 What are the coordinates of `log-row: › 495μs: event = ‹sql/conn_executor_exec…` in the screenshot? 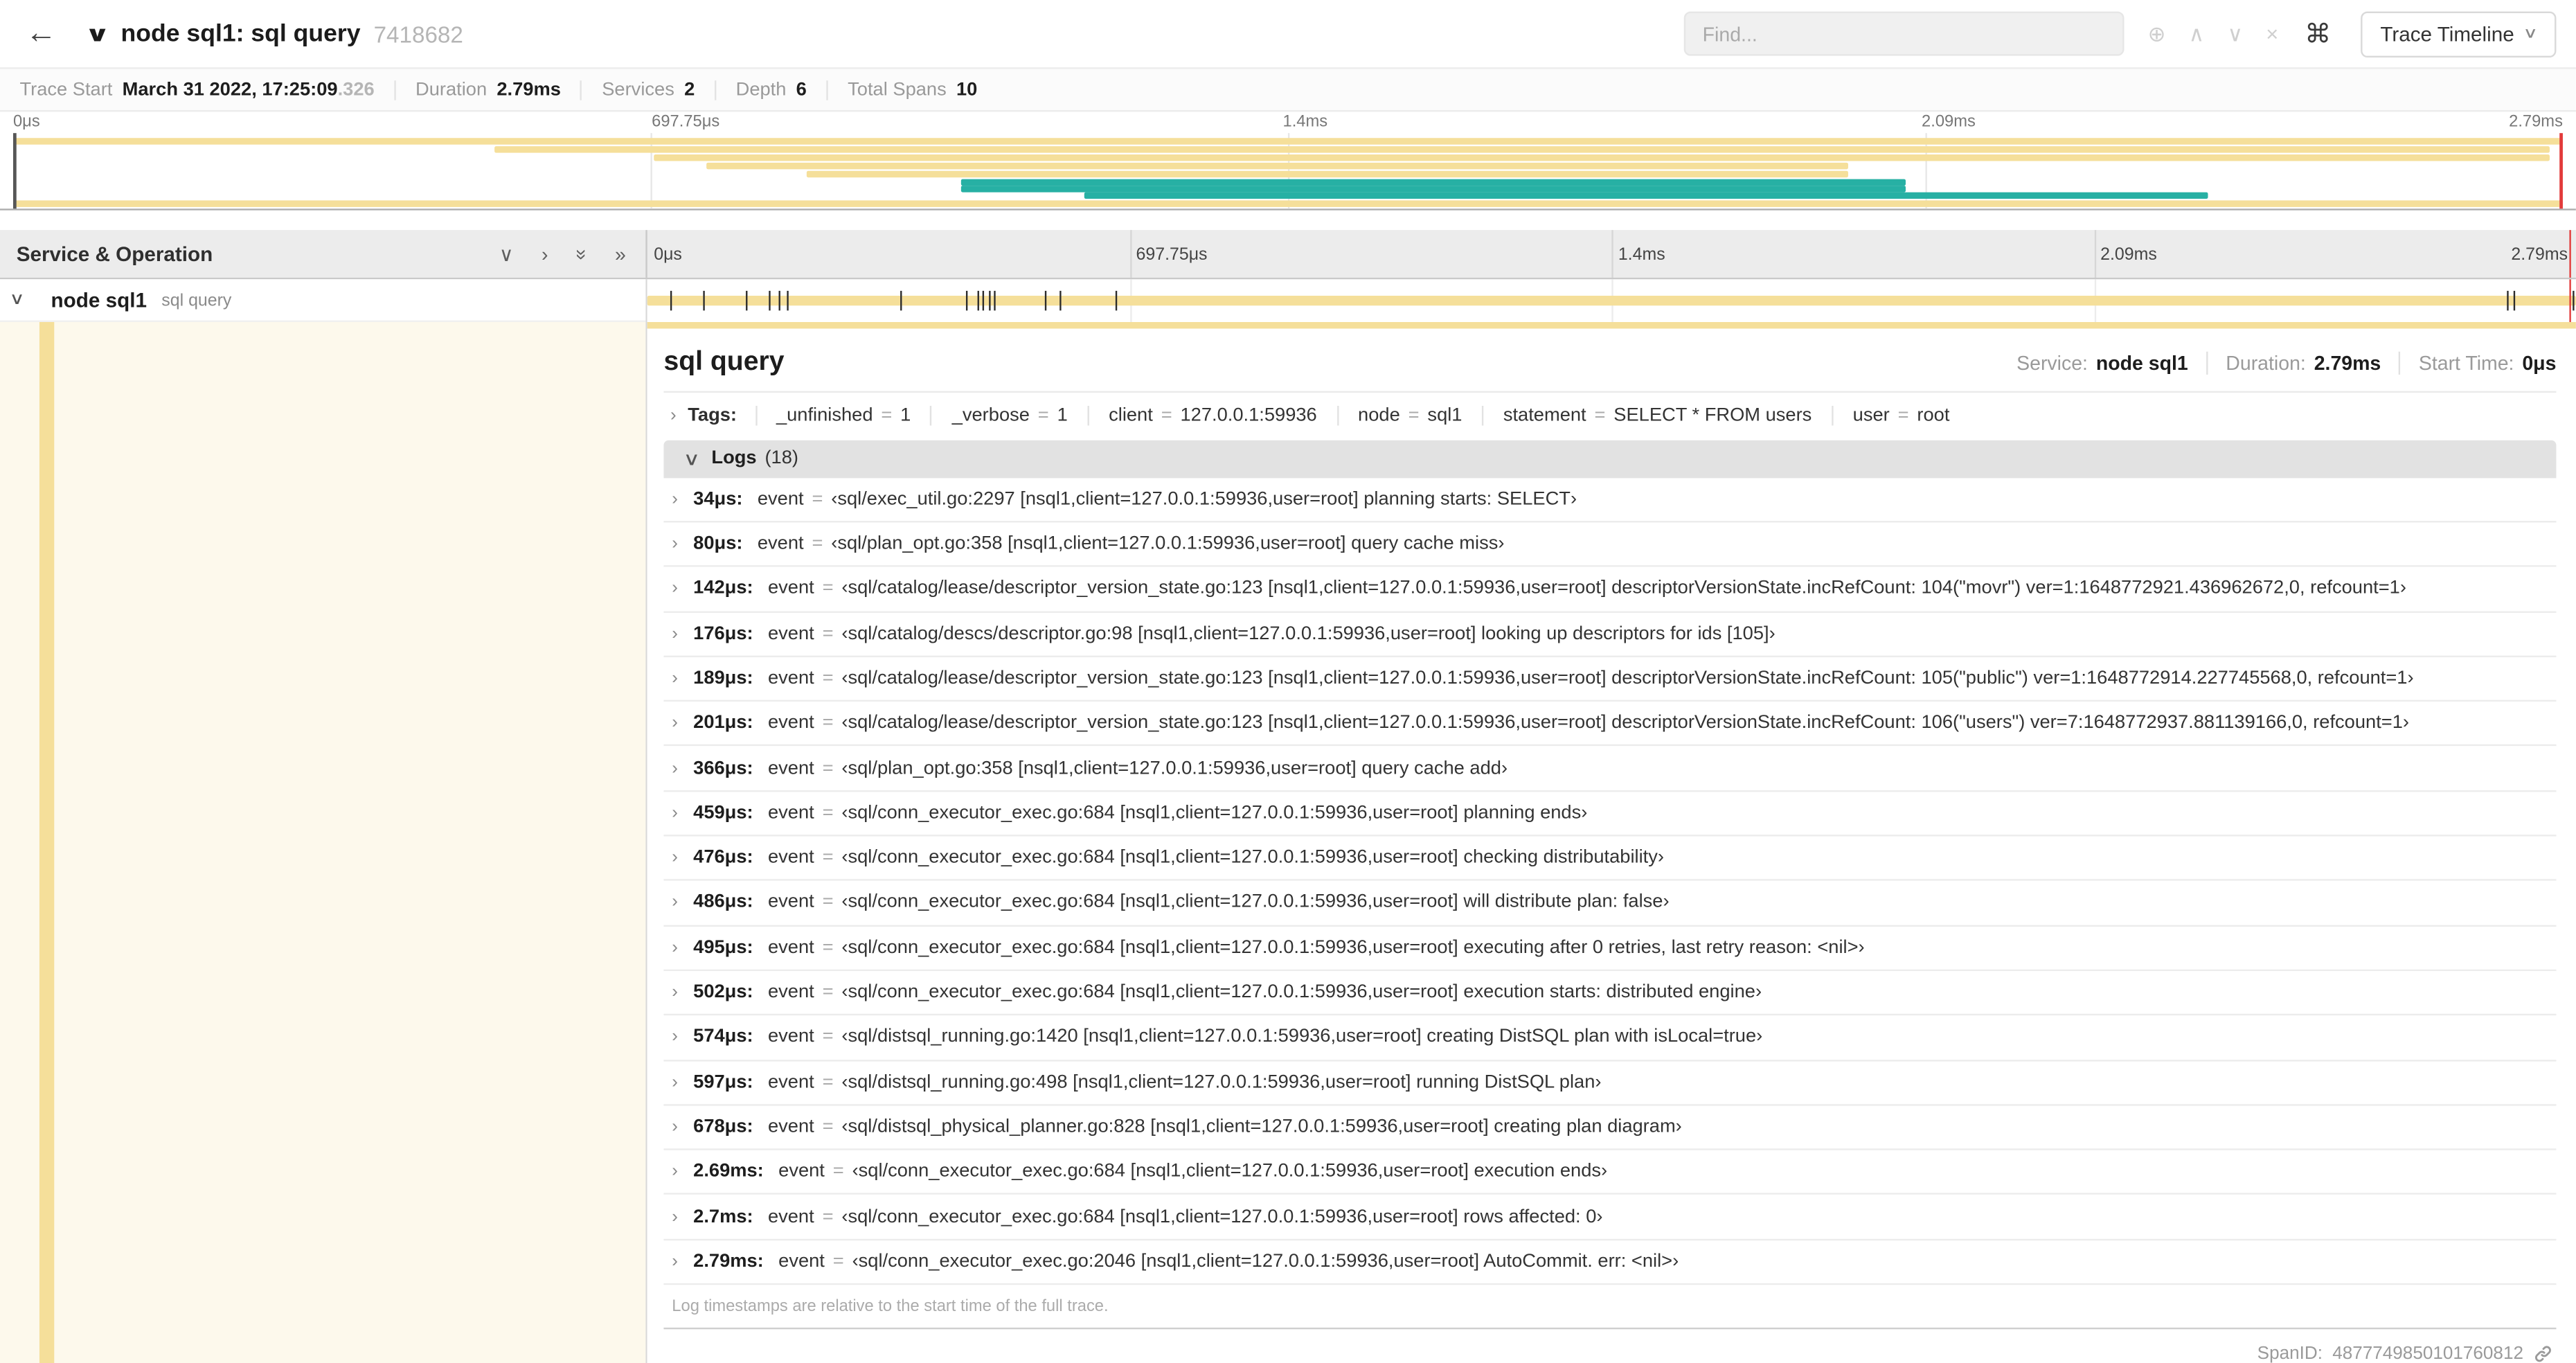 It's located at (1610, 948).